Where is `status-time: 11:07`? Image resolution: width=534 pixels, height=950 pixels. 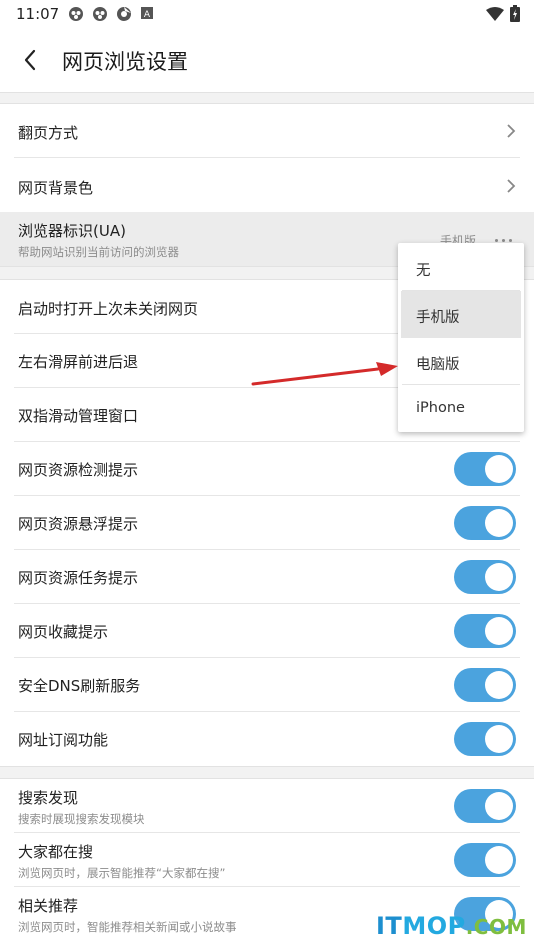 status-time: 11:07 is located at coordinates (38, 14).